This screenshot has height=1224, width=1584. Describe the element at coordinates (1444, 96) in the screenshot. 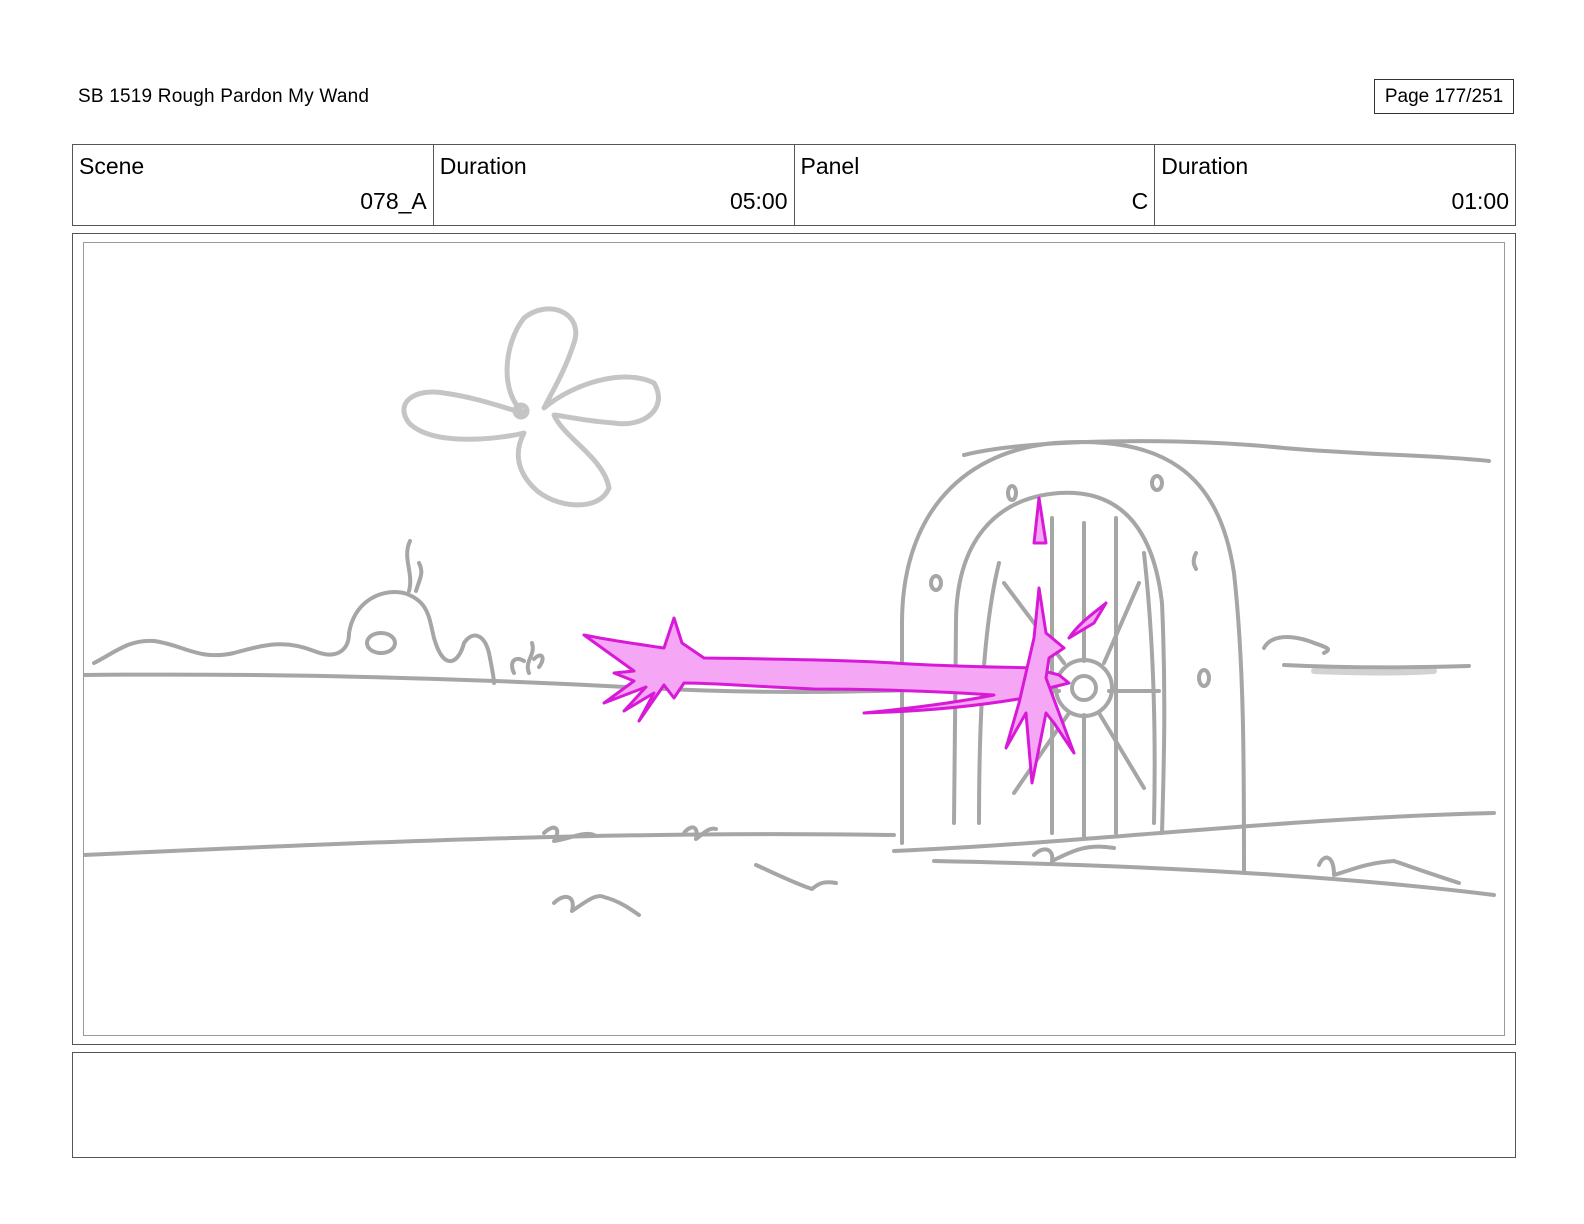

I see `page-indicator: Page 177/251` at that location.